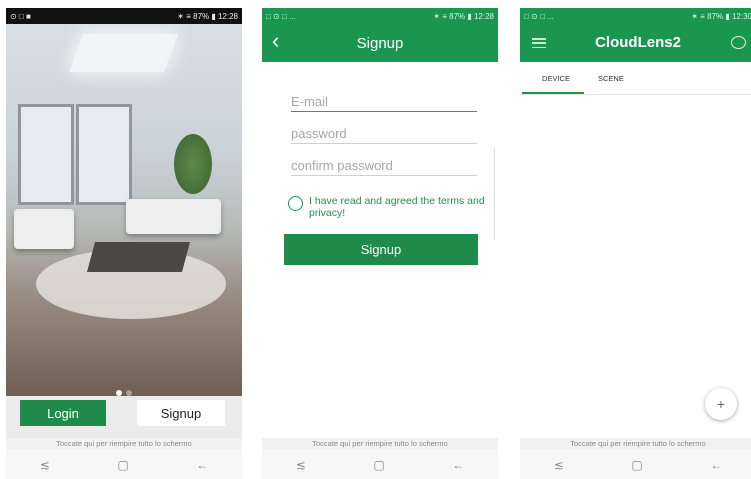 This screenshot has height=479, width=751. Describe the element at coordinates (381, 249) in the screenshot. I see `signup-submit-button: Signup` at that location.